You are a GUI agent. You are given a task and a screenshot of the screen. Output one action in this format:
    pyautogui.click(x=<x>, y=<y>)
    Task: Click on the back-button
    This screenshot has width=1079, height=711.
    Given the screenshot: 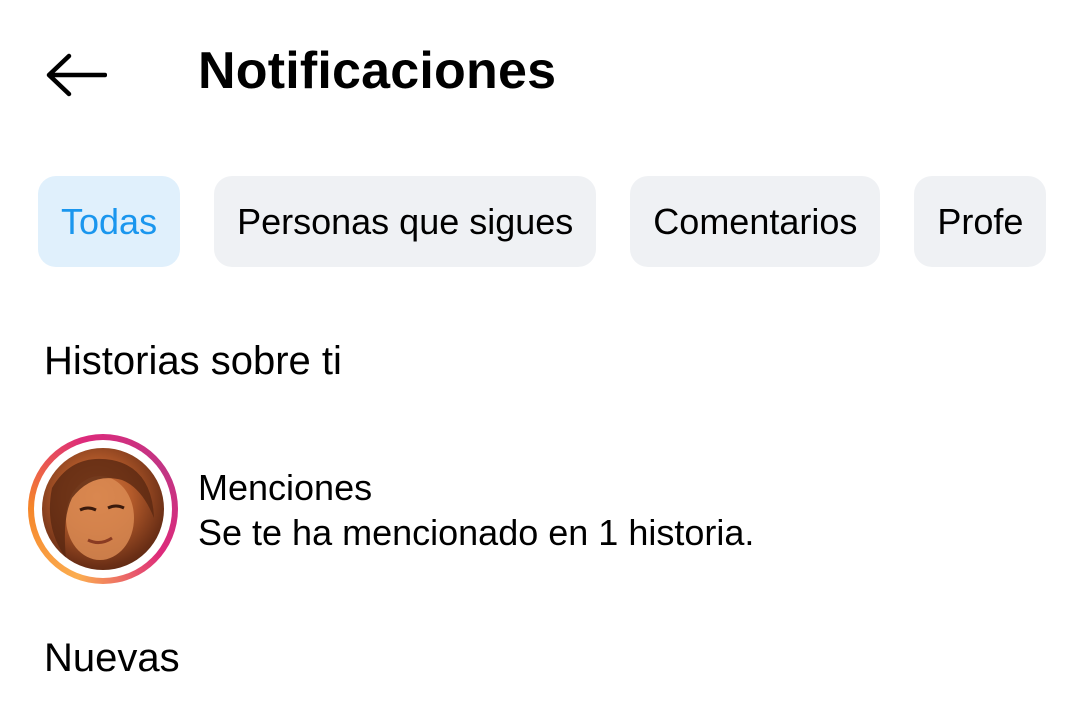 What is the action you would take?
    pyautogui.click(x=76, y=75)
    